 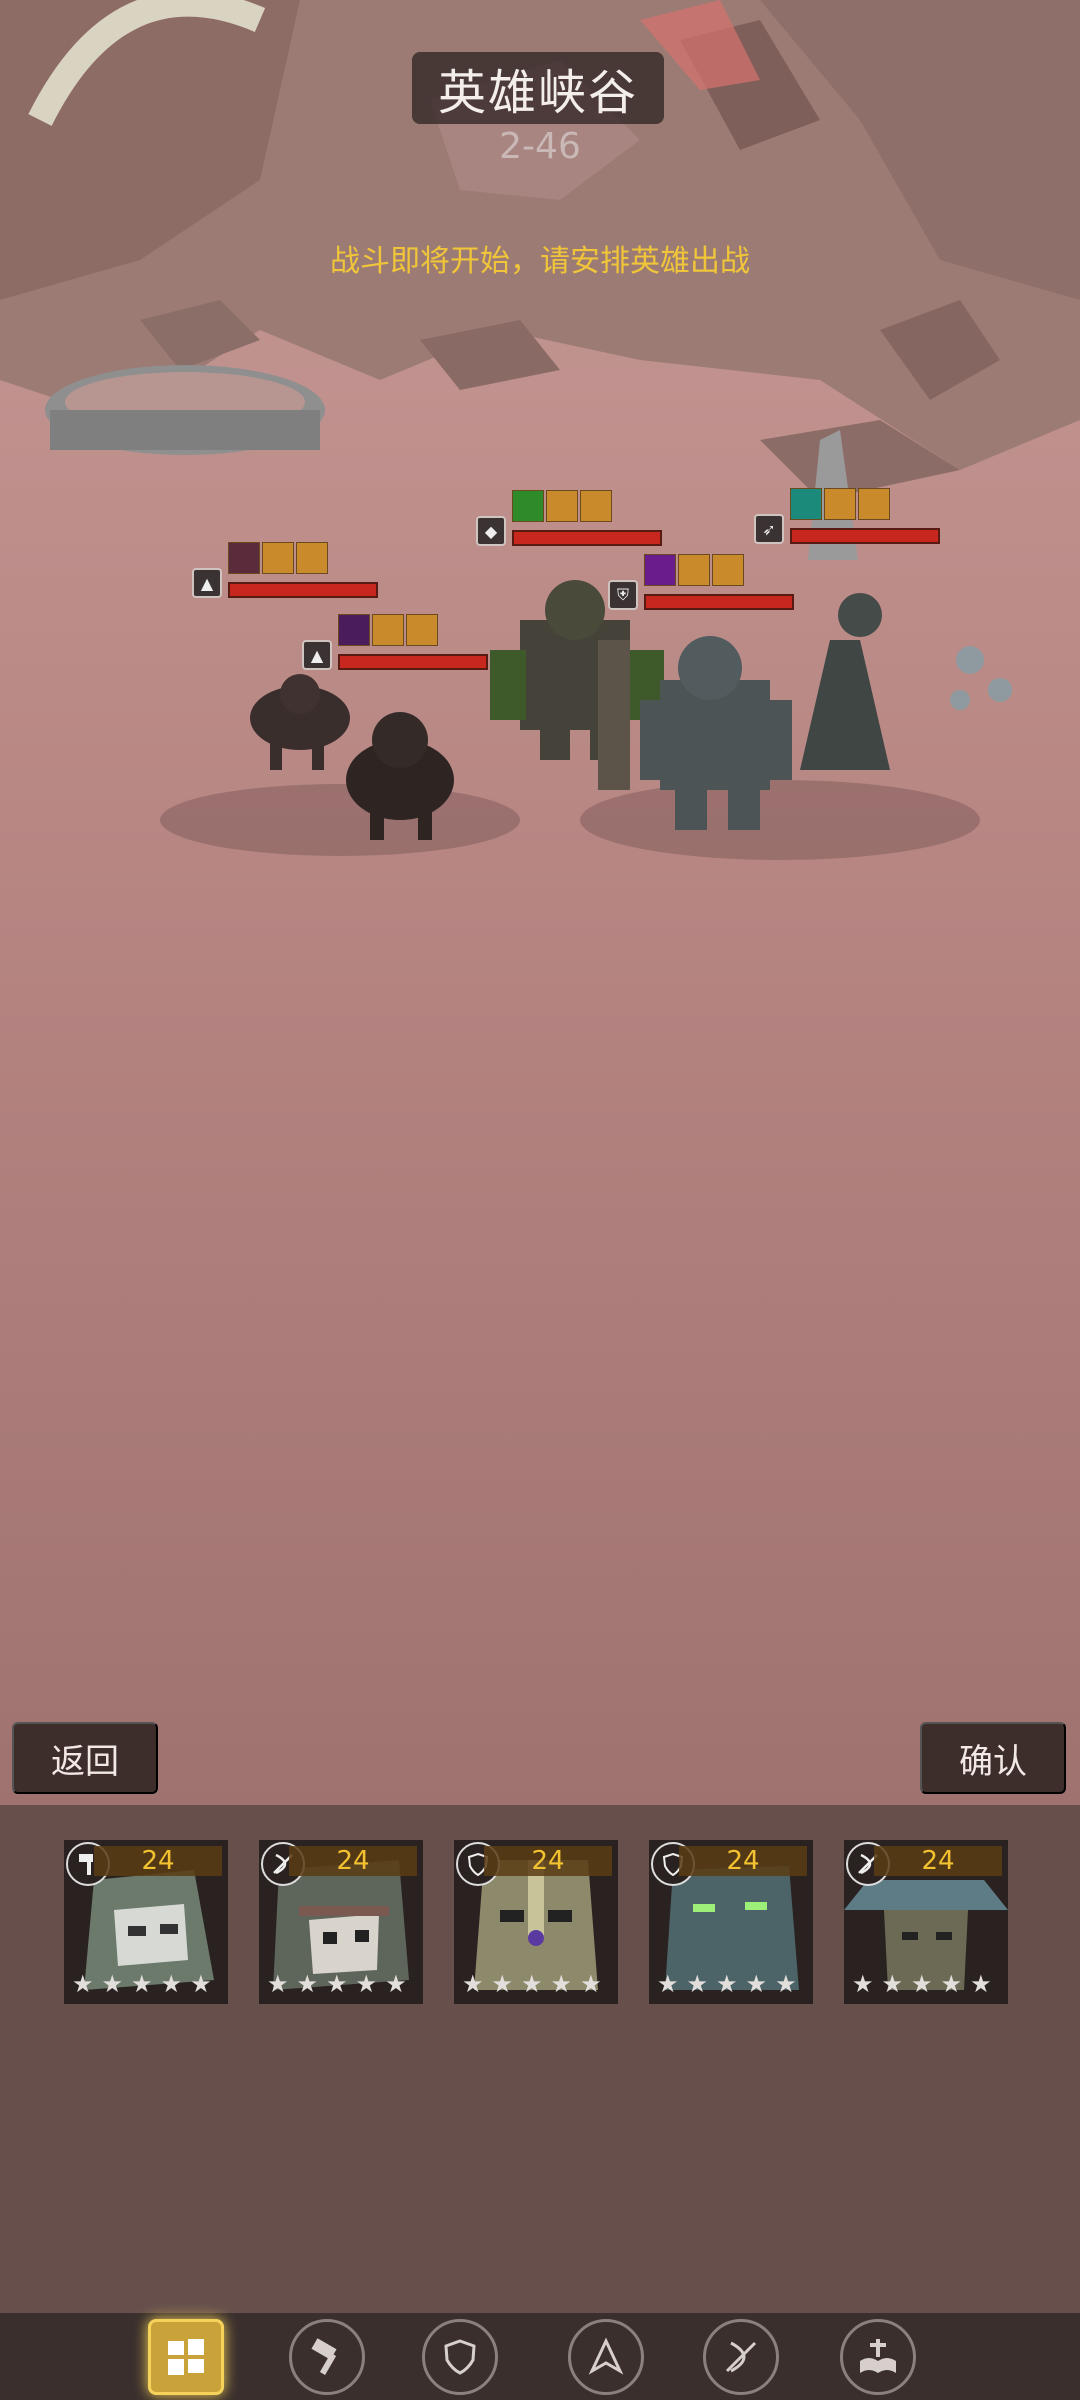 I want to click on tank-shield-icon, so click(x=460, y=2357).